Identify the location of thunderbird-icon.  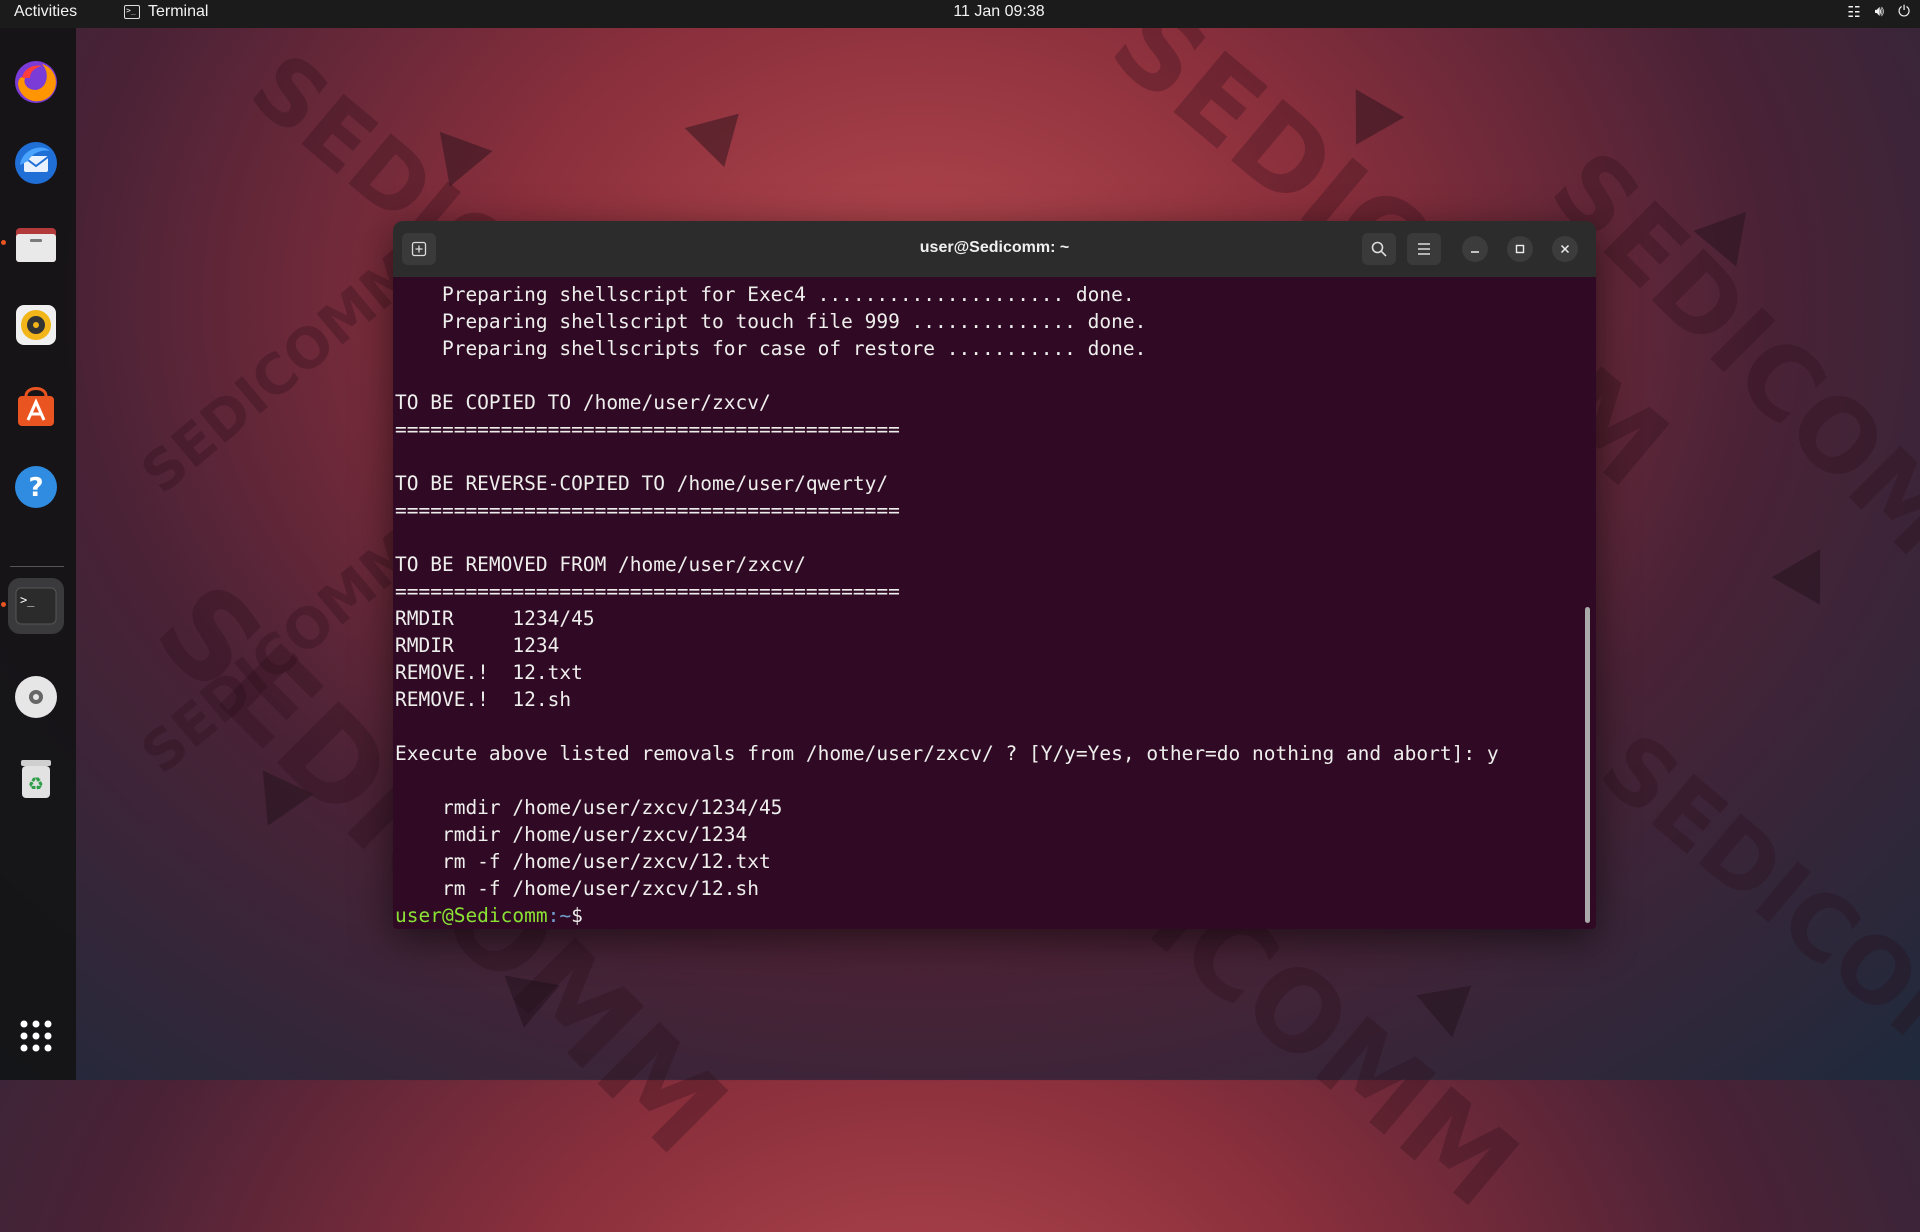
(36, 163).